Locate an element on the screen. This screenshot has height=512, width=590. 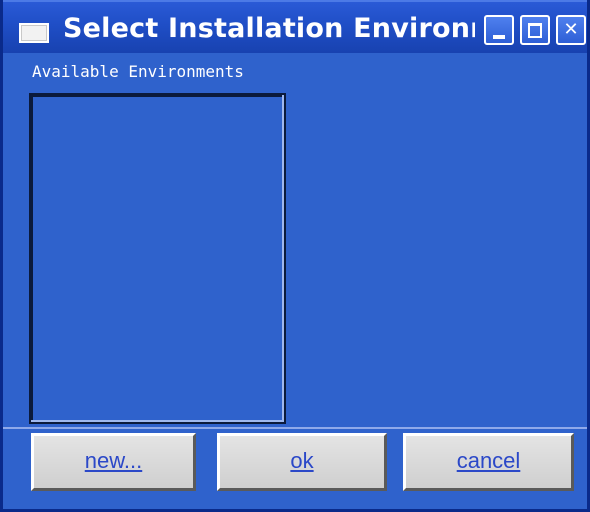
window-title: Select Installation Environm is located at coordinates (269, 28).